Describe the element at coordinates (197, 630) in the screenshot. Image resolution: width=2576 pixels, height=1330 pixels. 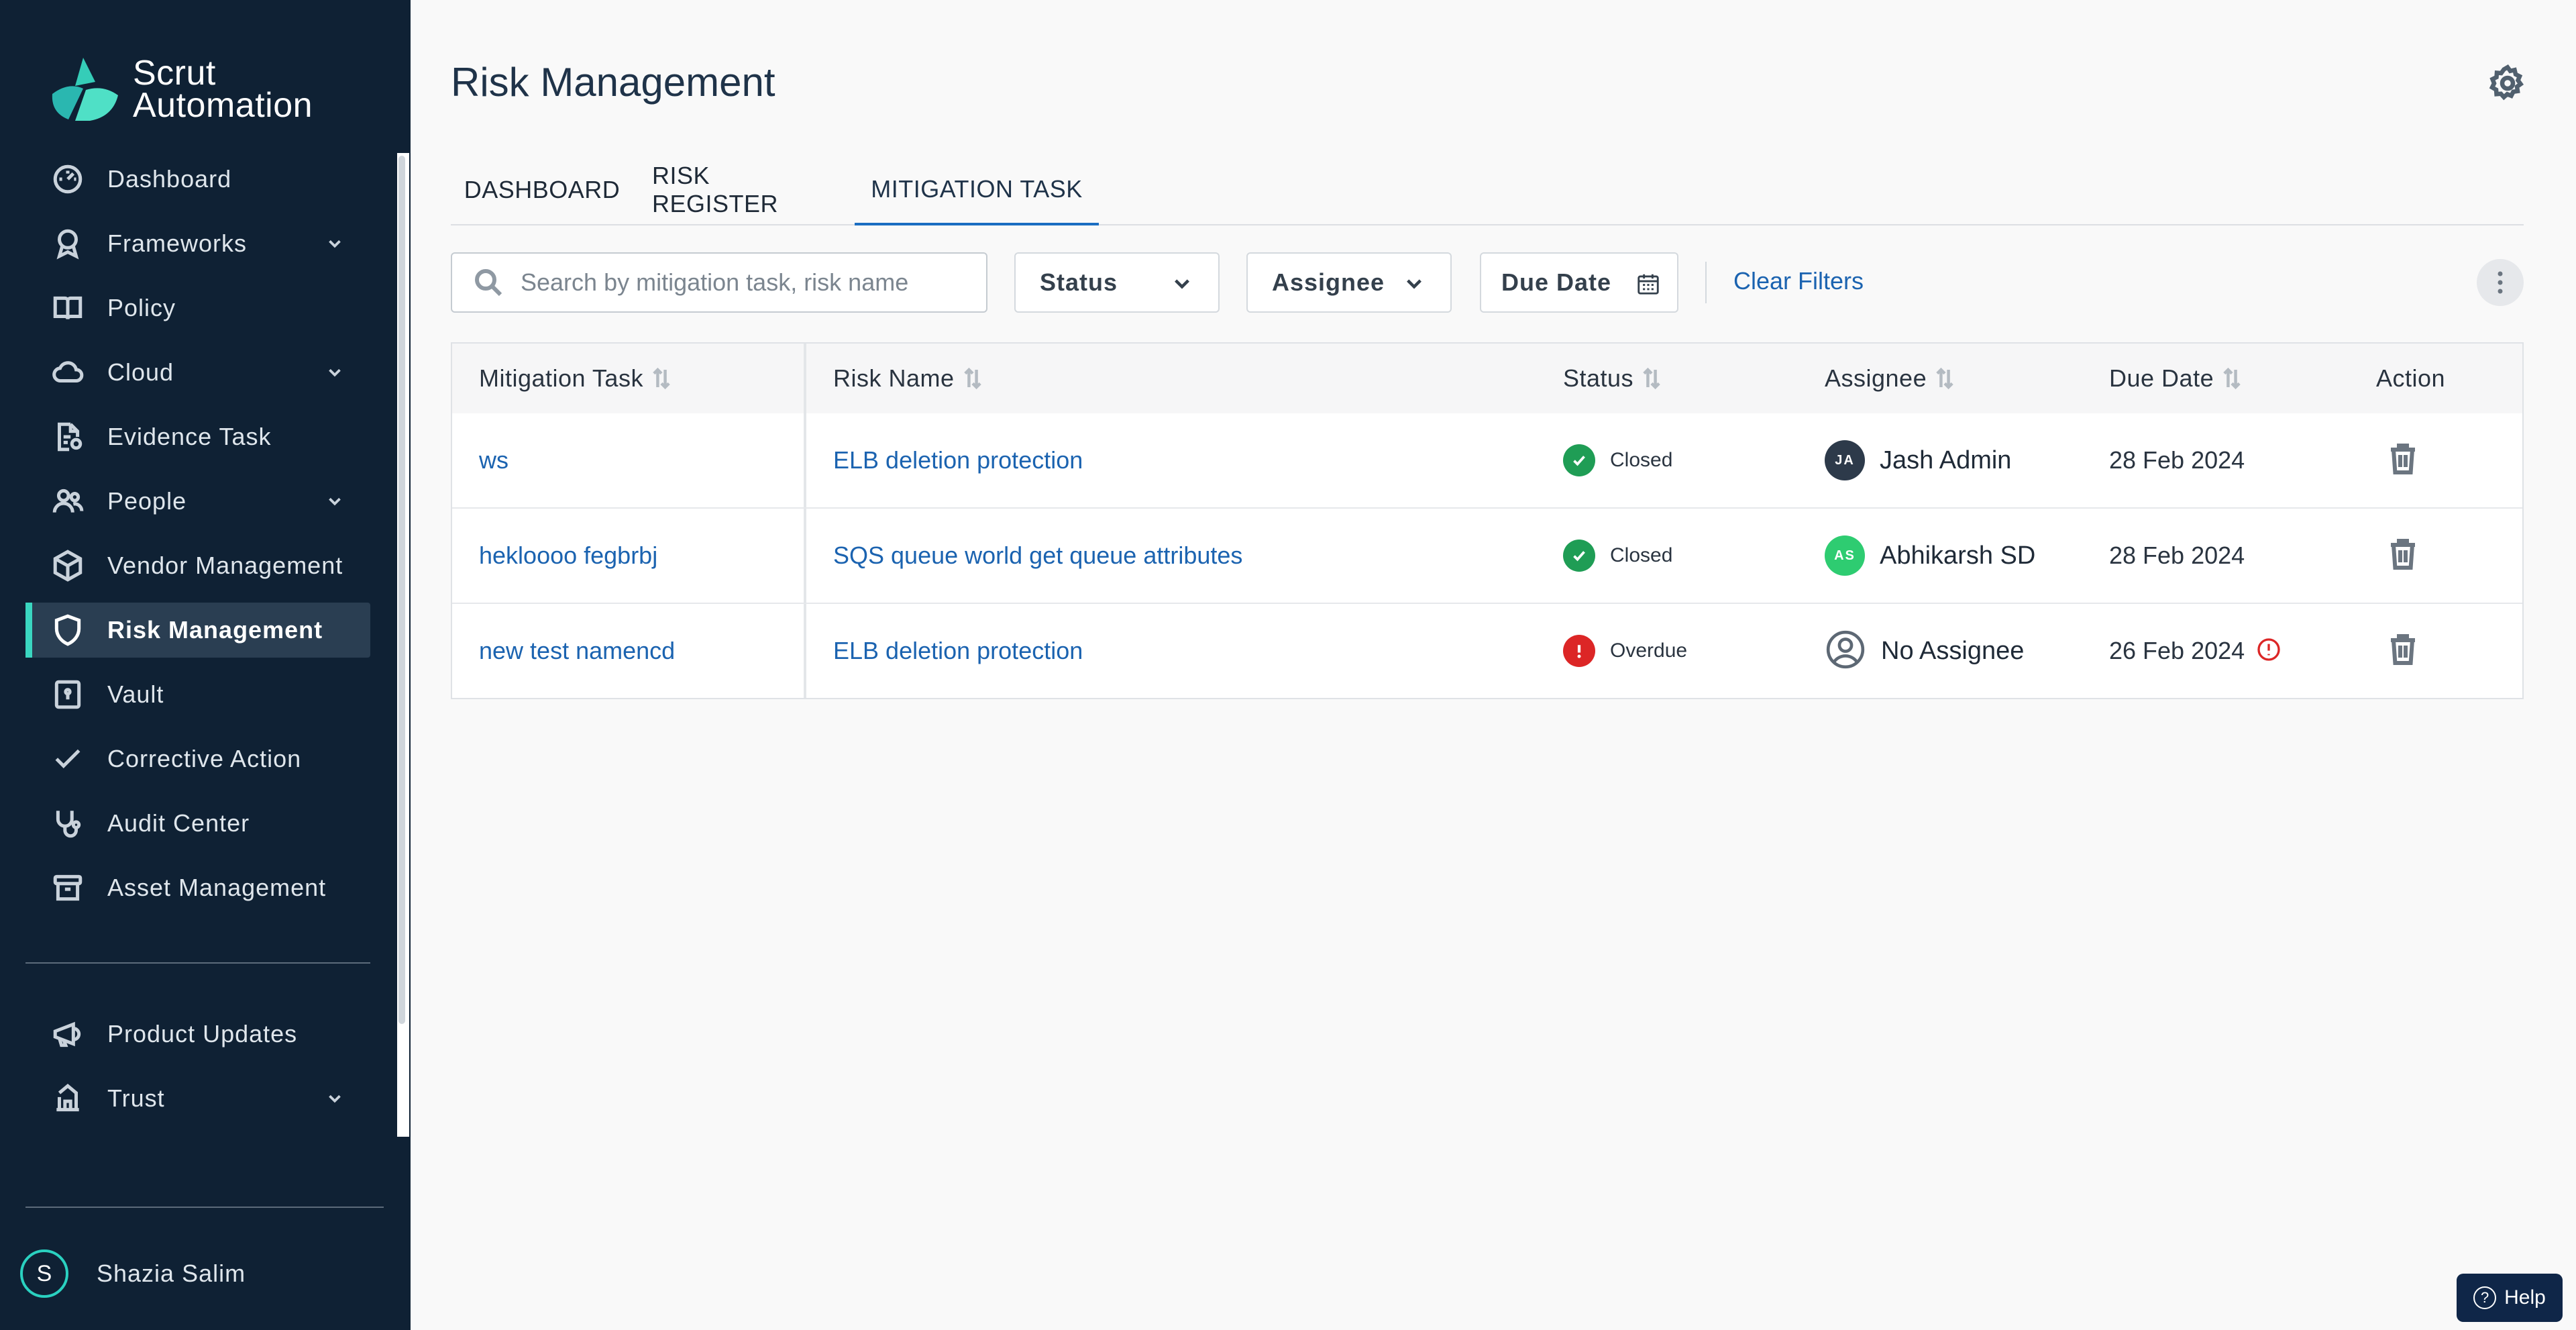
I see `sidebar-item-risk-management: Risk Management` at that location.